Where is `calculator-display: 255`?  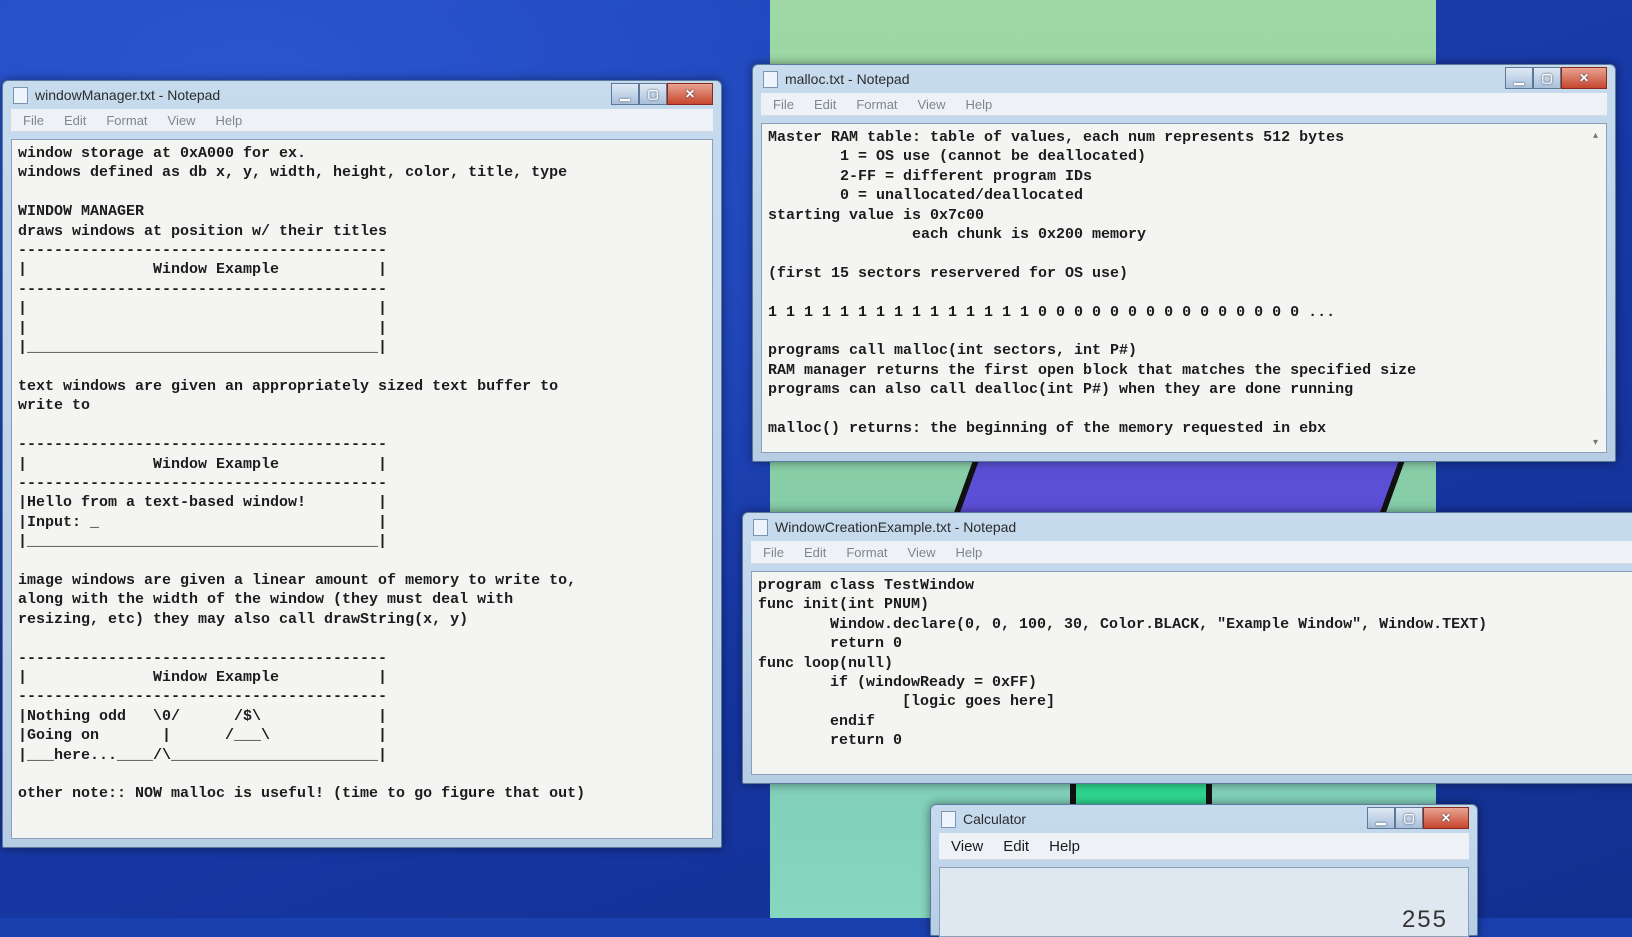 calculator-display: 255 is located at coordinates (1424, 919).